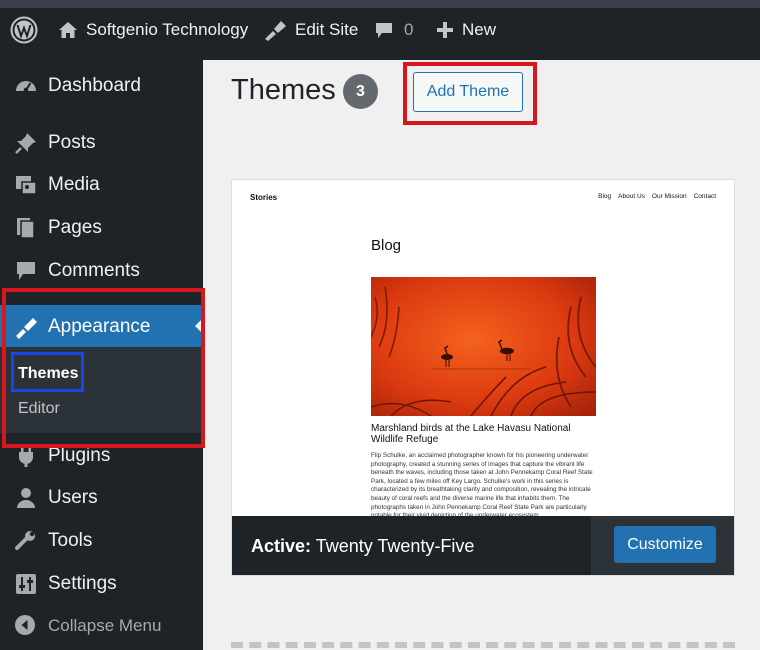  Describe the element at coordinates (327, 29) in the screenshot. I see `edit-site-label: Edit Site` at that location.